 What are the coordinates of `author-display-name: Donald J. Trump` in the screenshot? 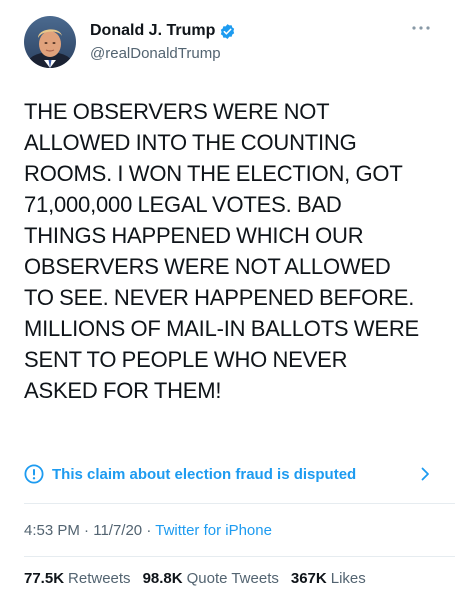 It's located at (152, 31).